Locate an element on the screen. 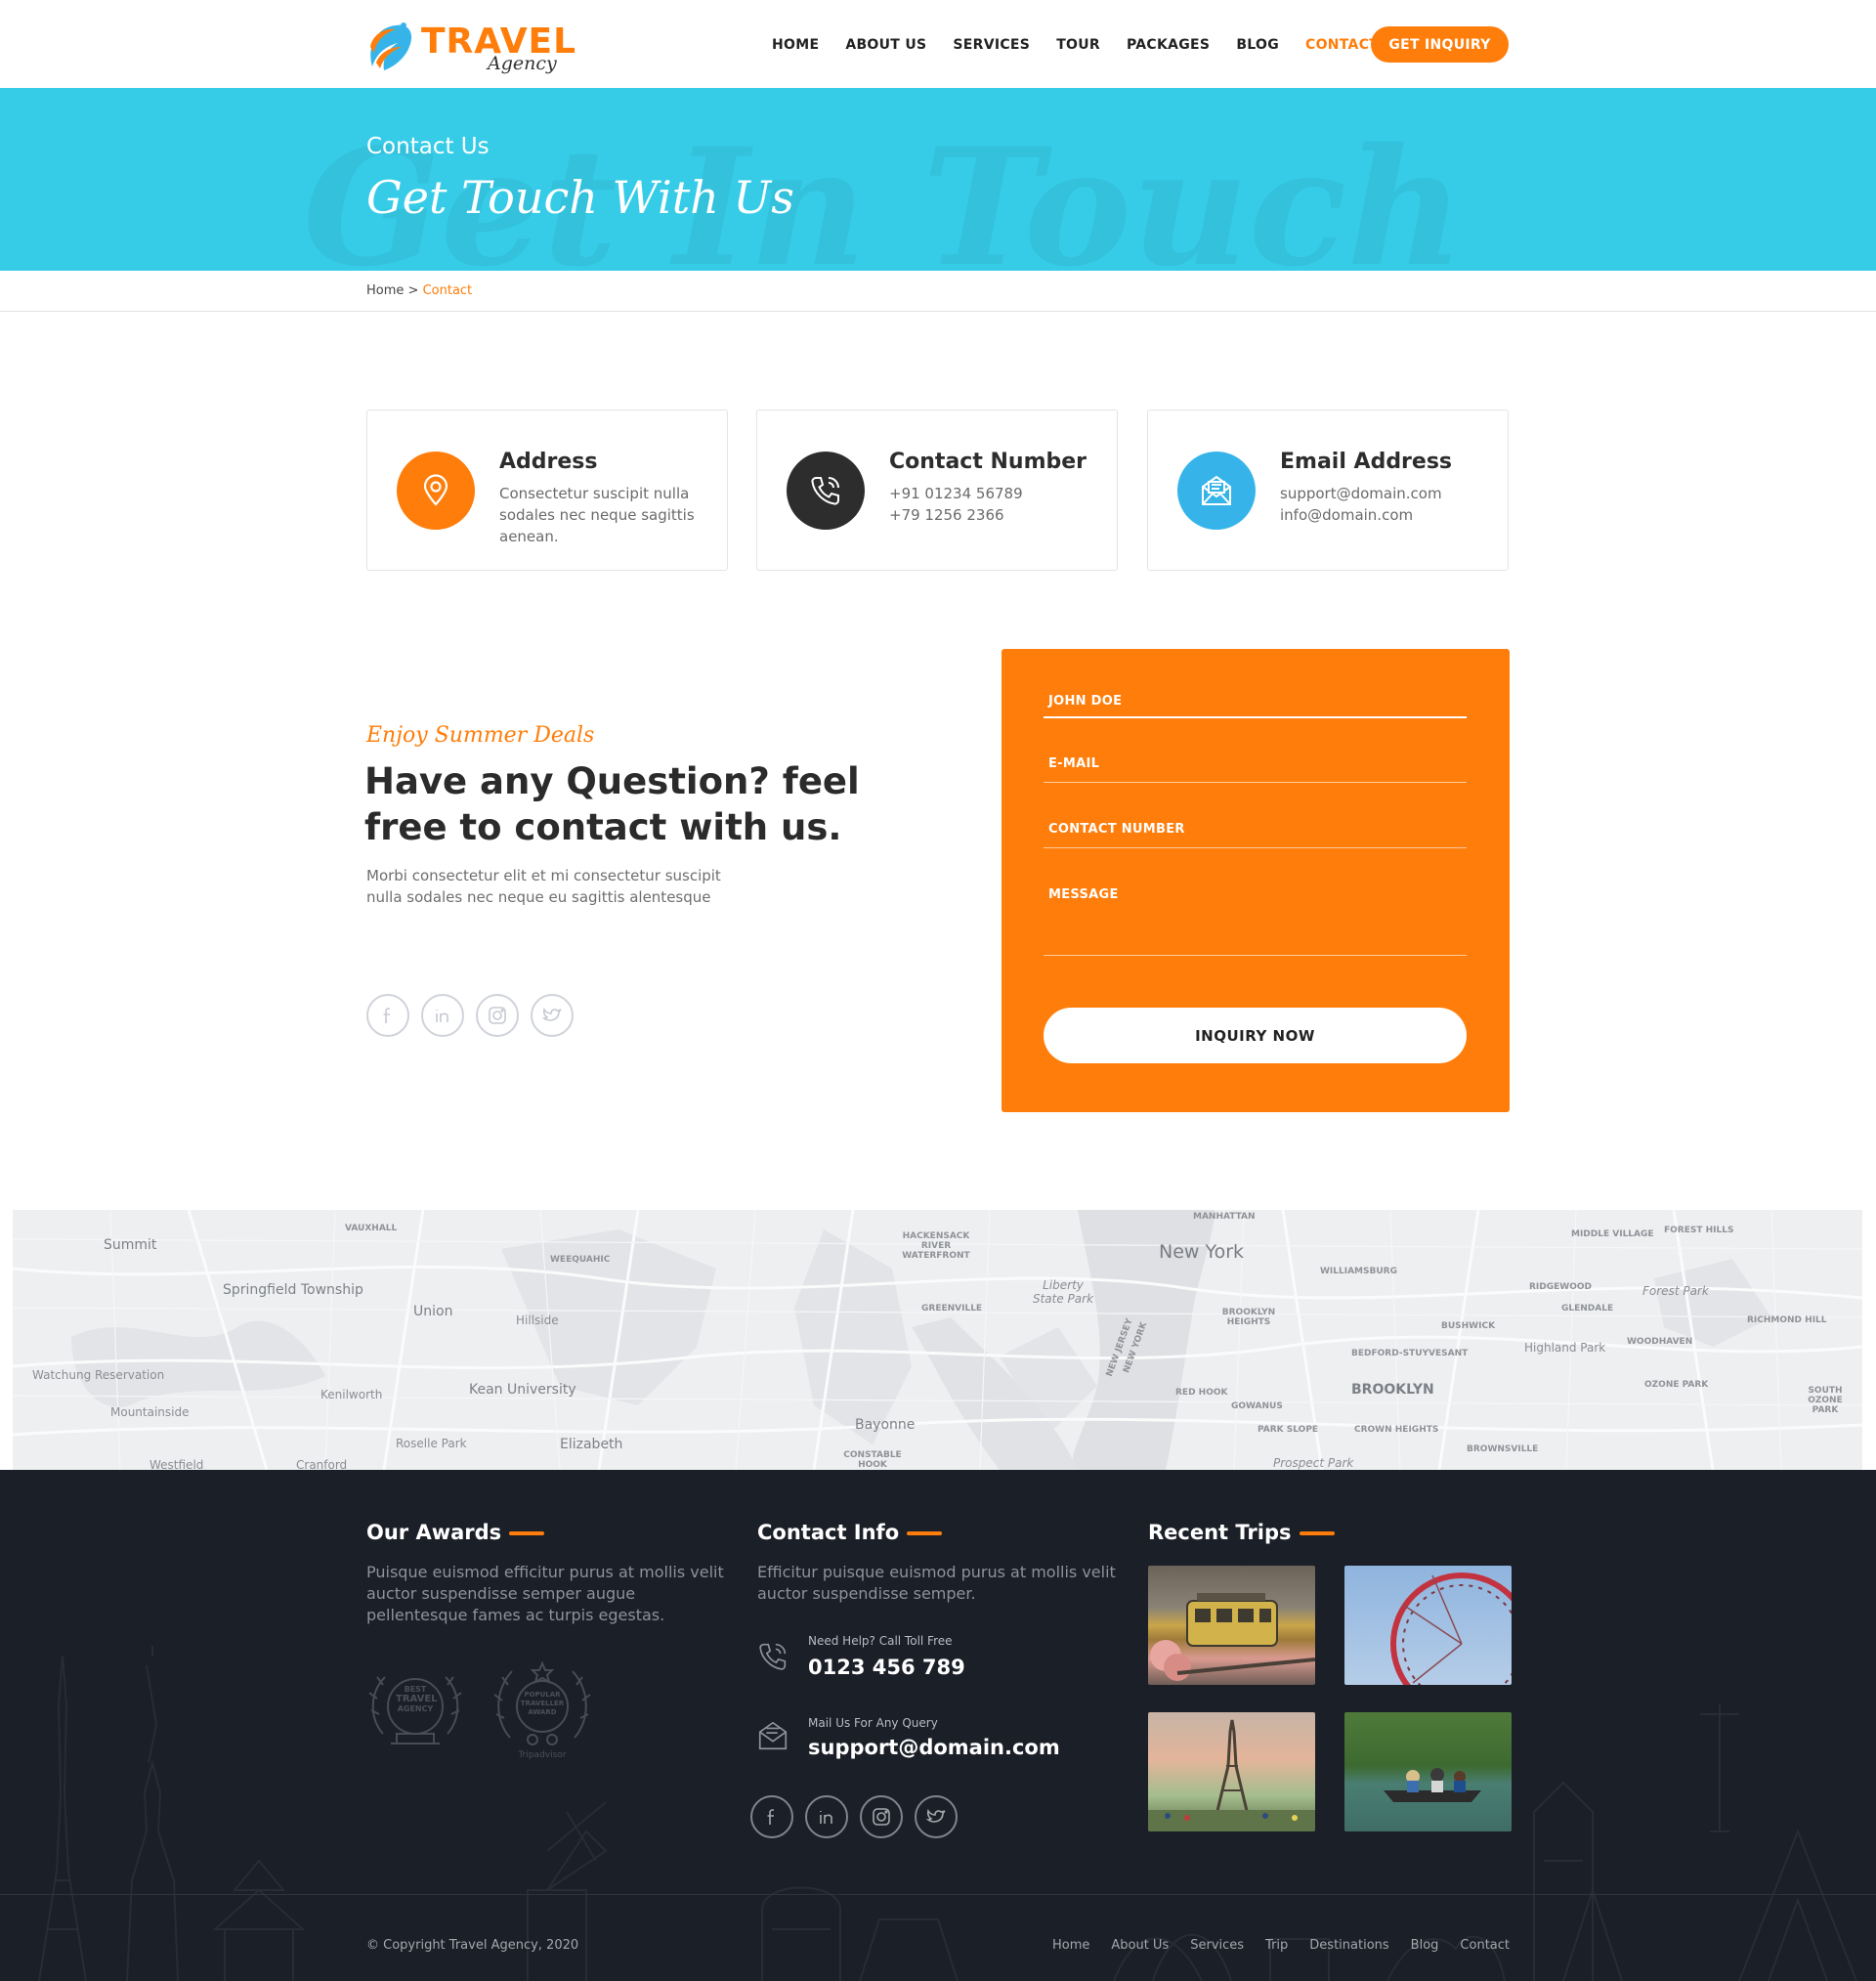 The width and height of the screenshot is (1876, 1981). map-label: CROWN HEIGHTS is located at coordinates (1396, 1430).